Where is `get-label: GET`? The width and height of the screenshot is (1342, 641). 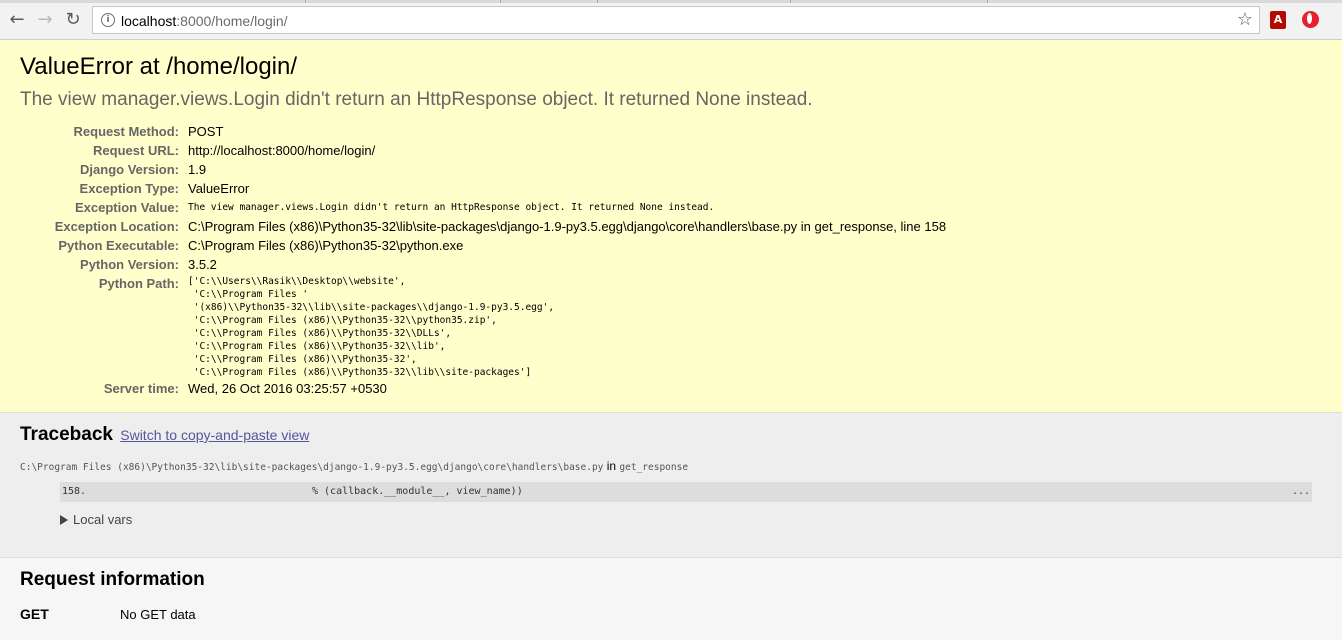
get-label: GET is located at coordinates (34, 614).